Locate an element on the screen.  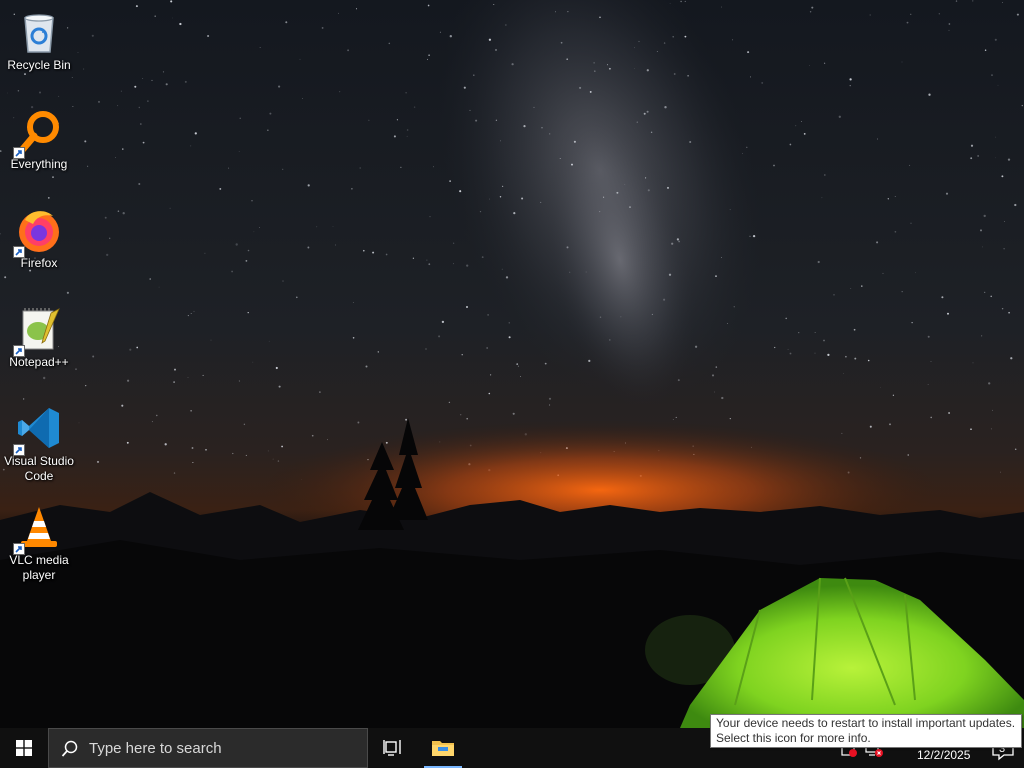
clock-date: 12/2/2025 is located at coordinates (943, 755).